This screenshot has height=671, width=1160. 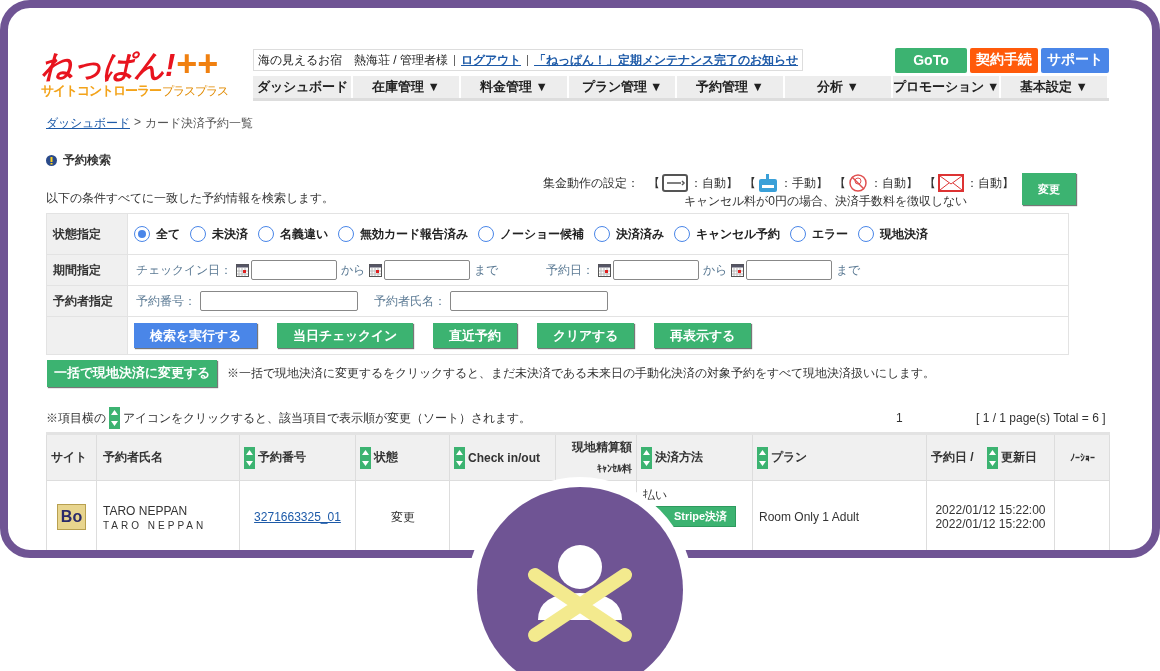 What do you see at coordinates (168, 234) in the screenshot?
I see `radio-label: 全て` at bounding box center [168, 234].